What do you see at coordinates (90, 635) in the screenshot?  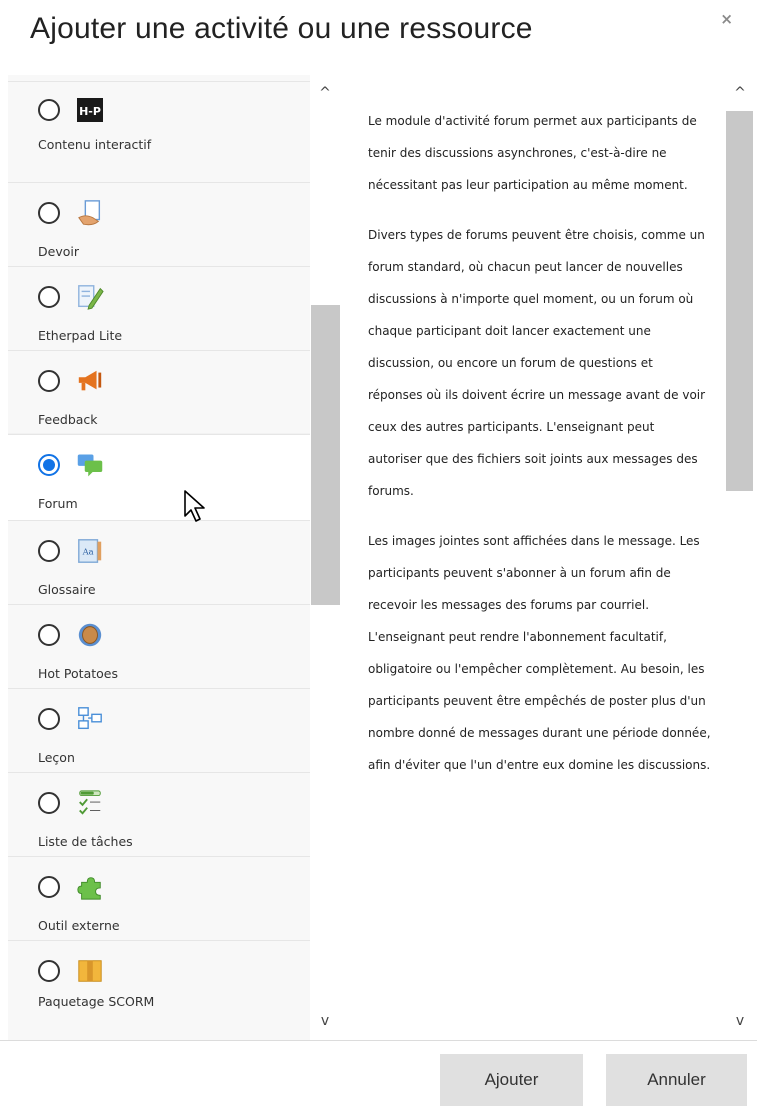 I see `hot-potatoes-icon` at bounding box center [90, 635].